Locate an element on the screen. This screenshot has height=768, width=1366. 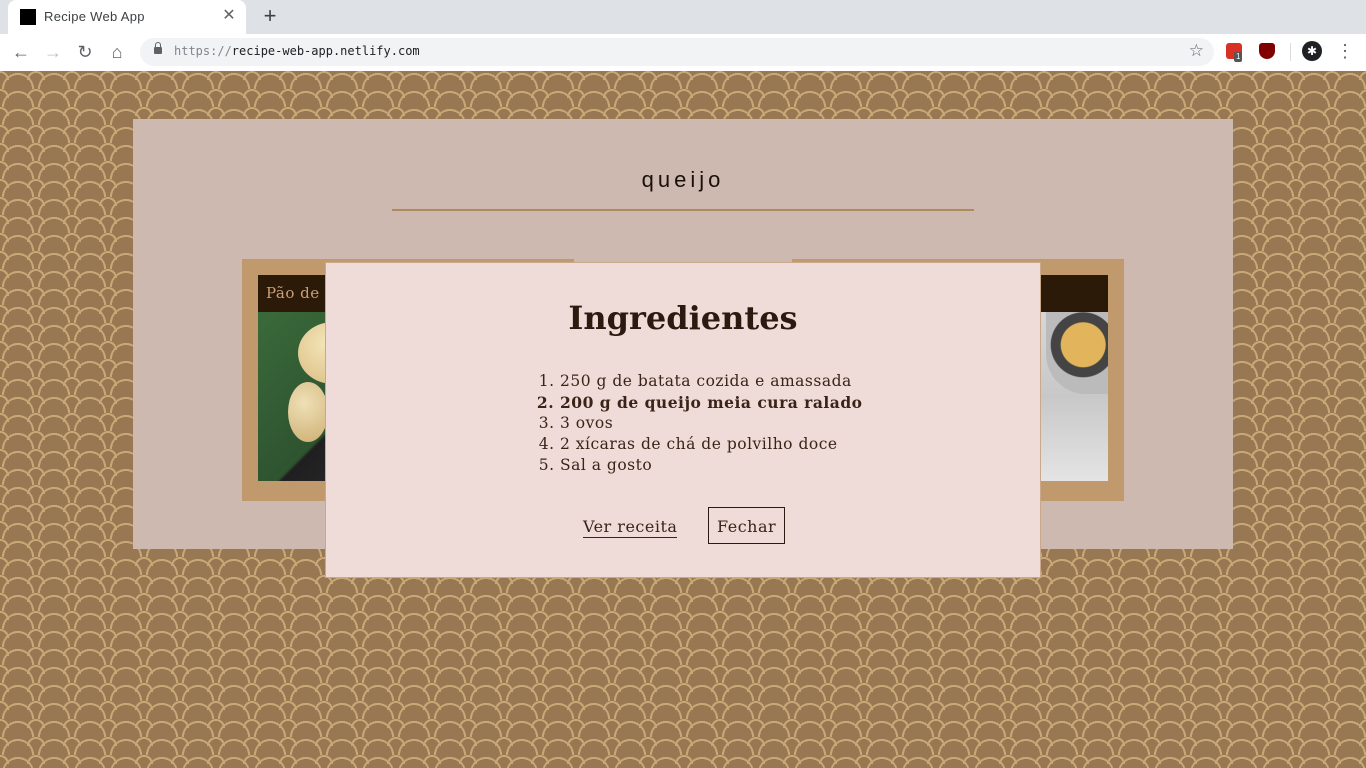
url-text: https://recipe-web-app.netlify.com is located at coordinates (297, 51).